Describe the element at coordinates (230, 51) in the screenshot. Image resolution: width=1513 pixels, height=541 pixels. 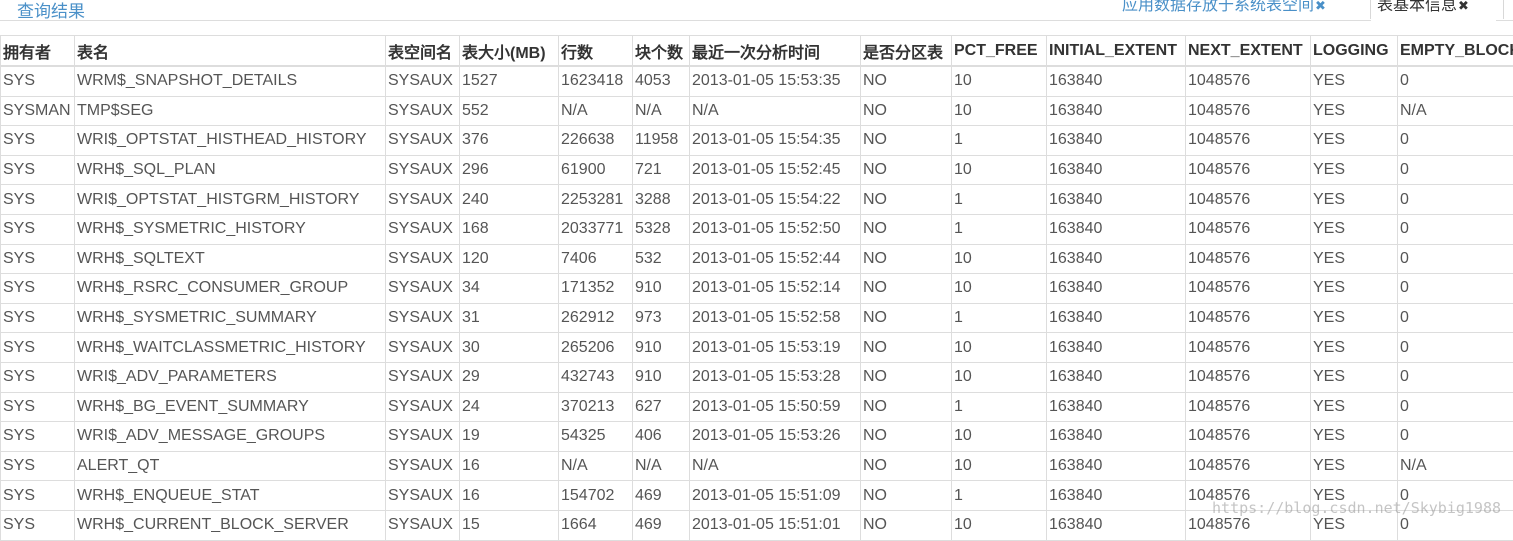
I see `column-header-table-name: 表名` at that location.